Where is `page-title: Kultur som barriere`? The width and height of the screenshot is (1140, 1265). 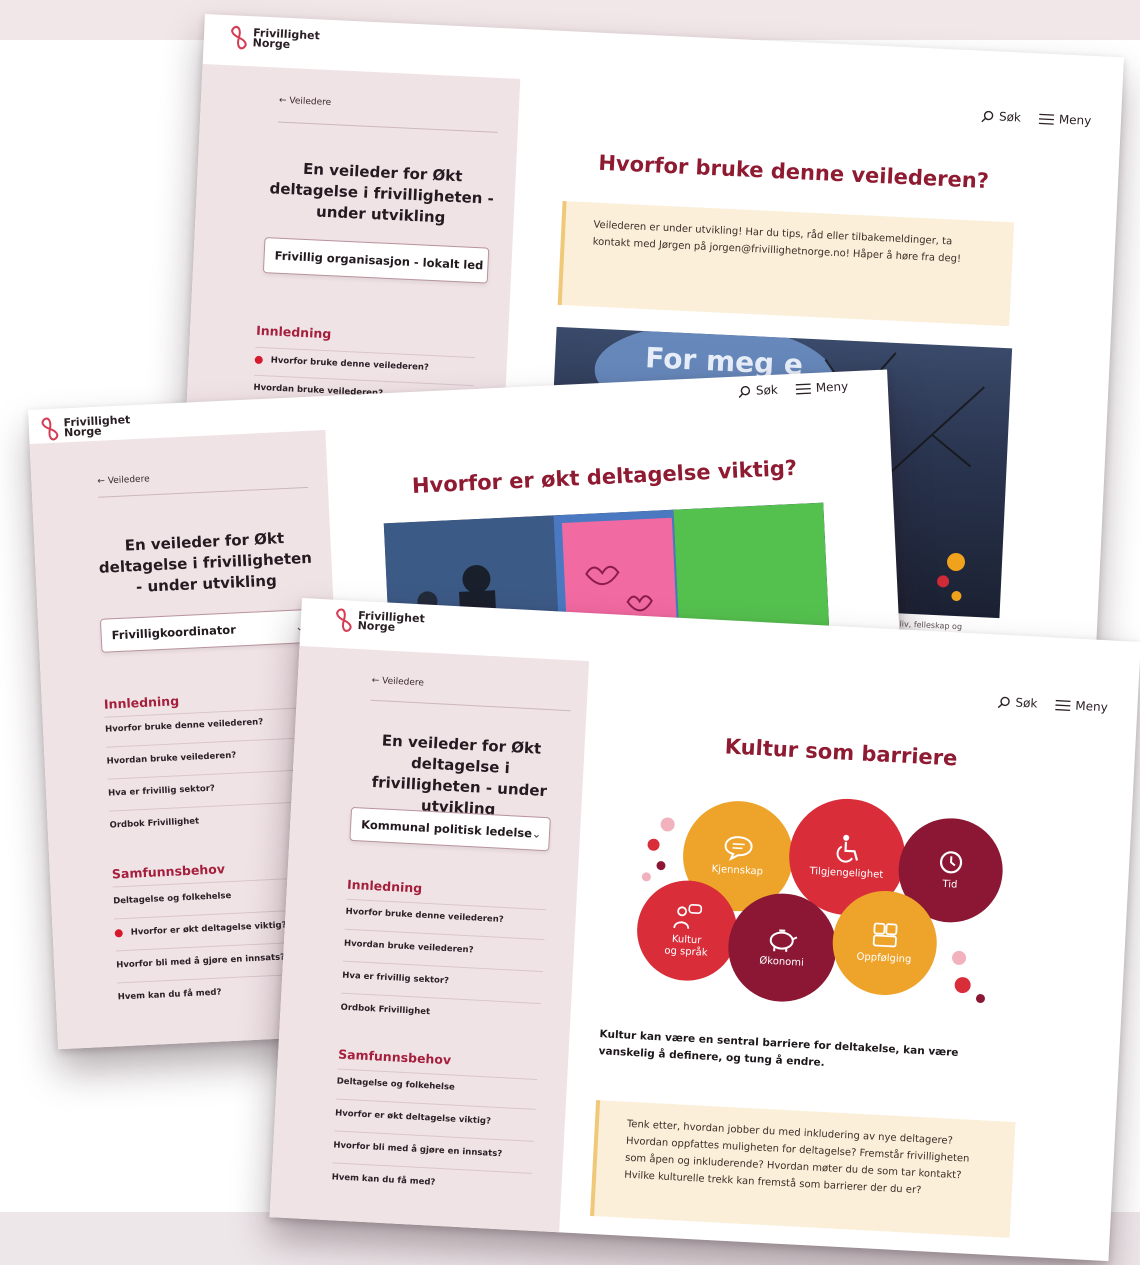 page-title: Kultur som barriere is located at coordinates (841, 752).